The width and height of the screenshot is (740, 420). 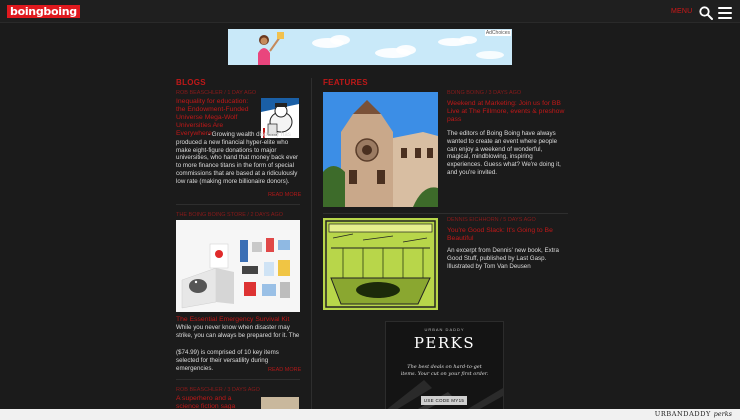 I want to click on feature-comic-illustration, so click(x=380, y=264).